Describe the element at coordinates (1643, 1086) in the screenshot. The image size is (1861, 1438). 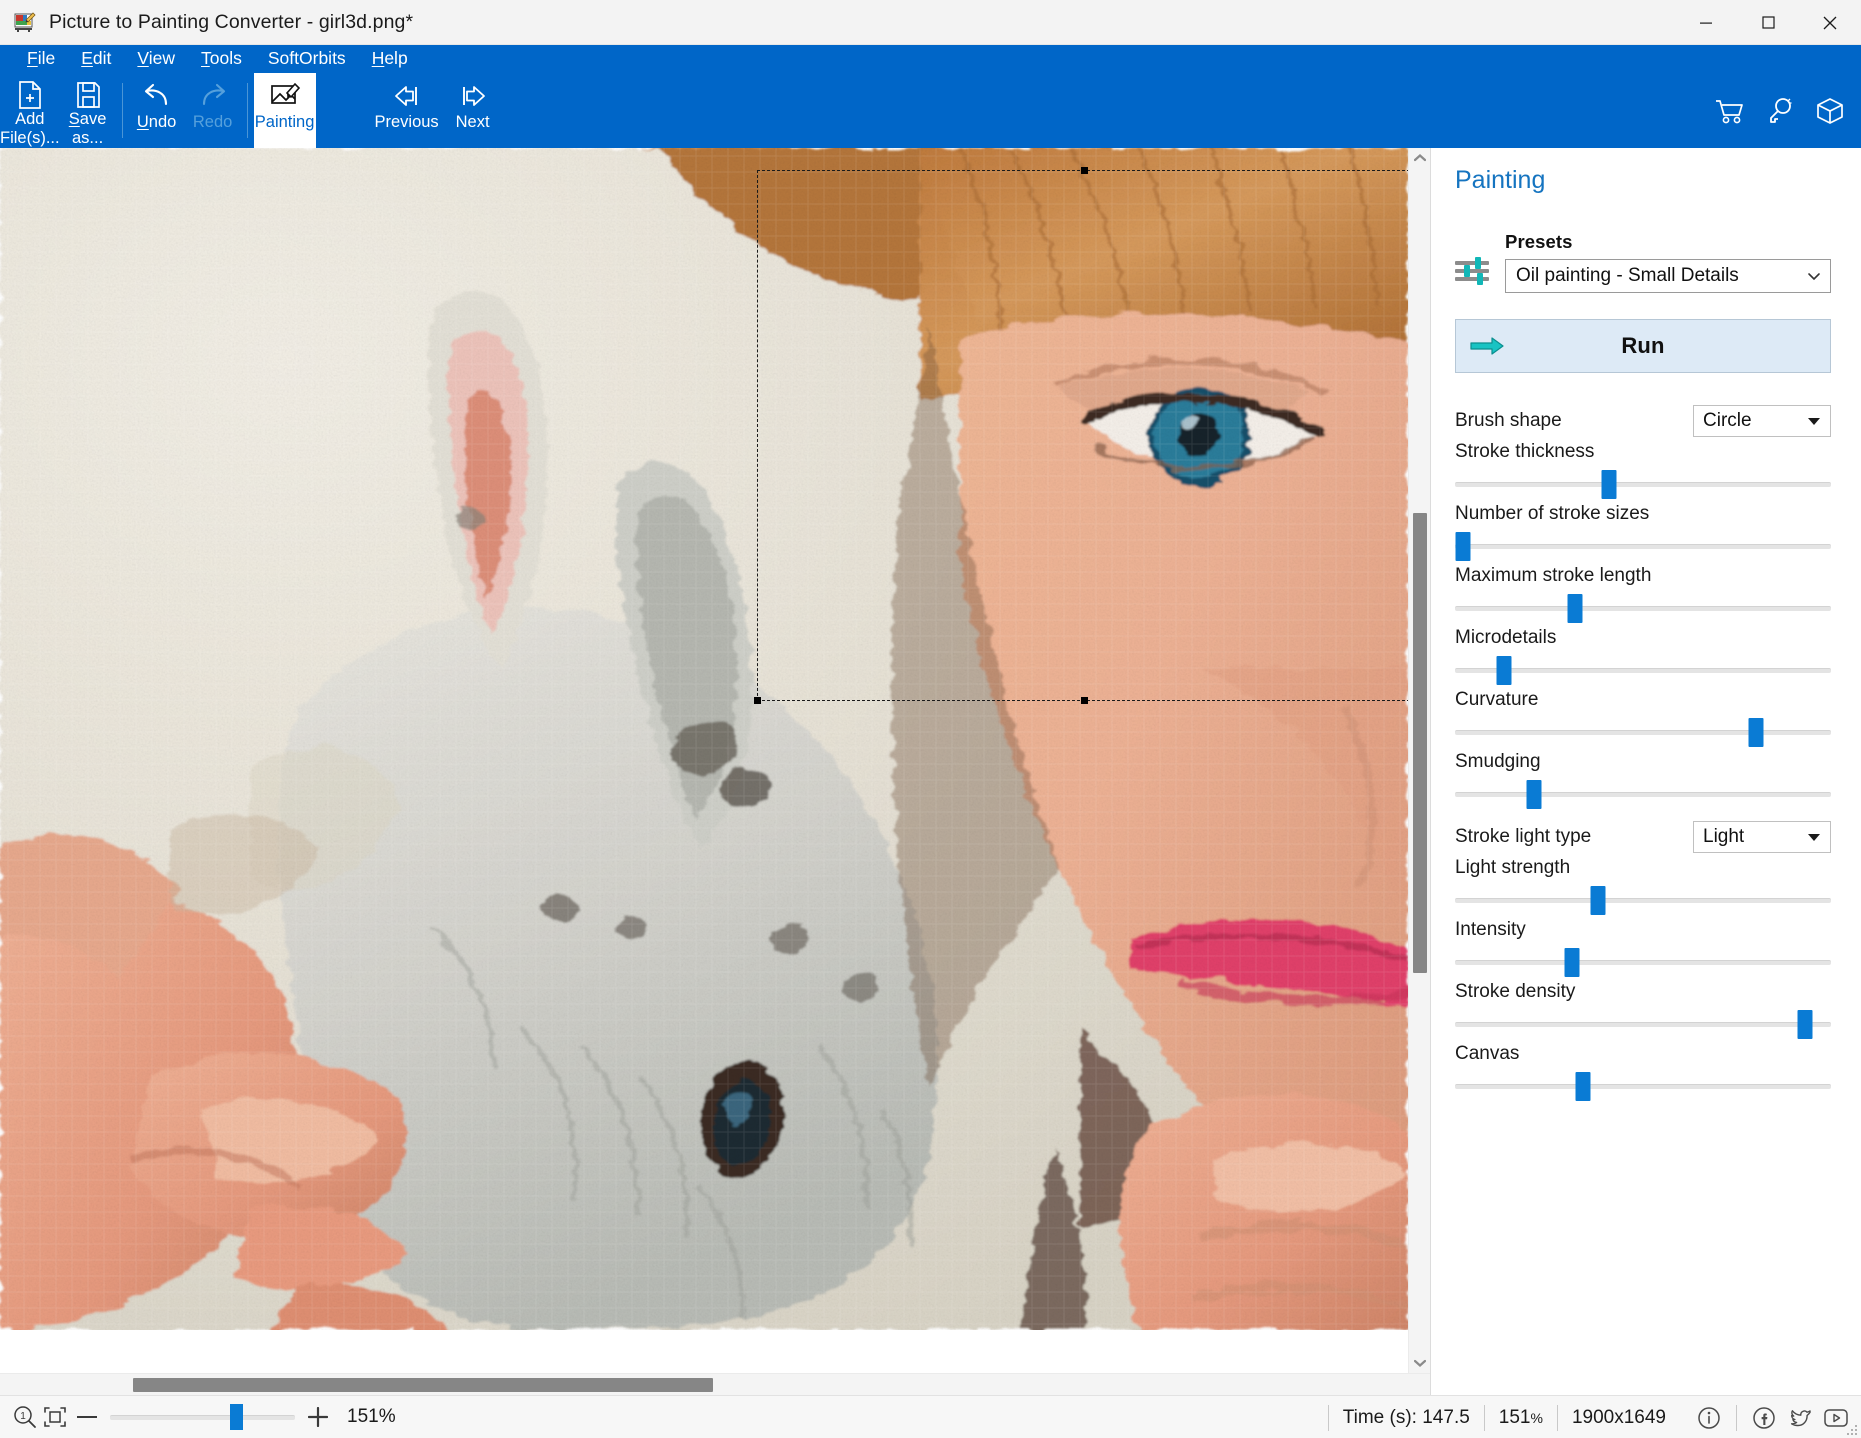
I see `canvas-slider` at that location.